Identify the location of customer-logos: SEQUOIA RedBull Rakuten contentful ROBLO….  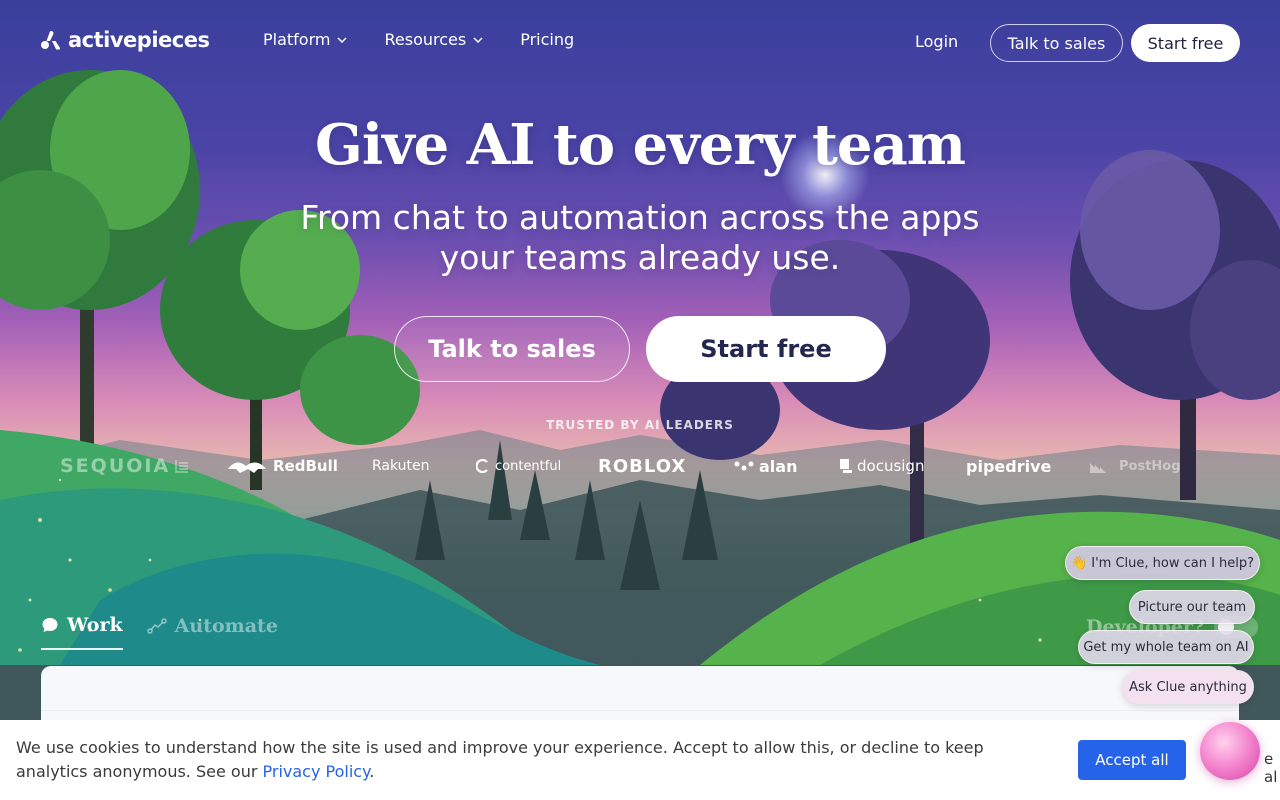
(625, 467).